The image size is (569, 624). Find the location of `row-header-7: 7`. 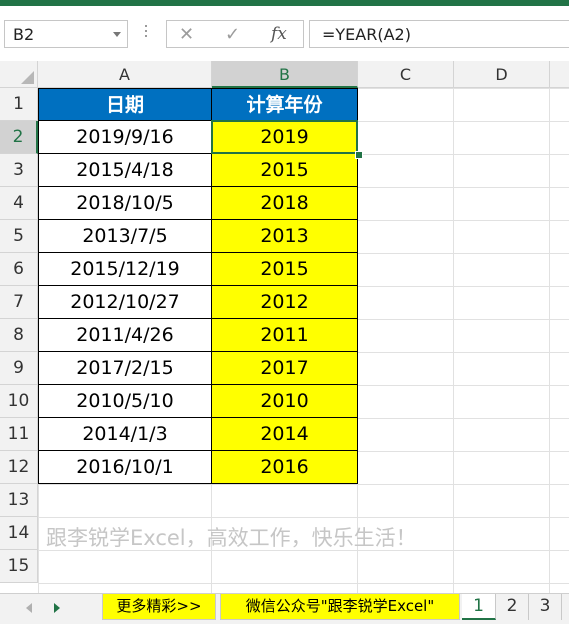

row-header-7: 7 is located at coordinates (19, 302).